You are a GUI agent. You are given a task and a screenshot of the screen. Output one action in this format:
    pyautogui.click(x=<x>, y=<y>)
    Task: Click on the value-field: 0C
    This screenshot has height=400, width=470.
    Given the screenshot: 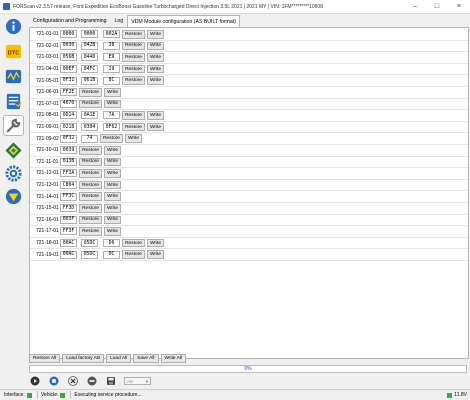 What is the action you would take?
    pyautogui.click(x=111, y=254)
    